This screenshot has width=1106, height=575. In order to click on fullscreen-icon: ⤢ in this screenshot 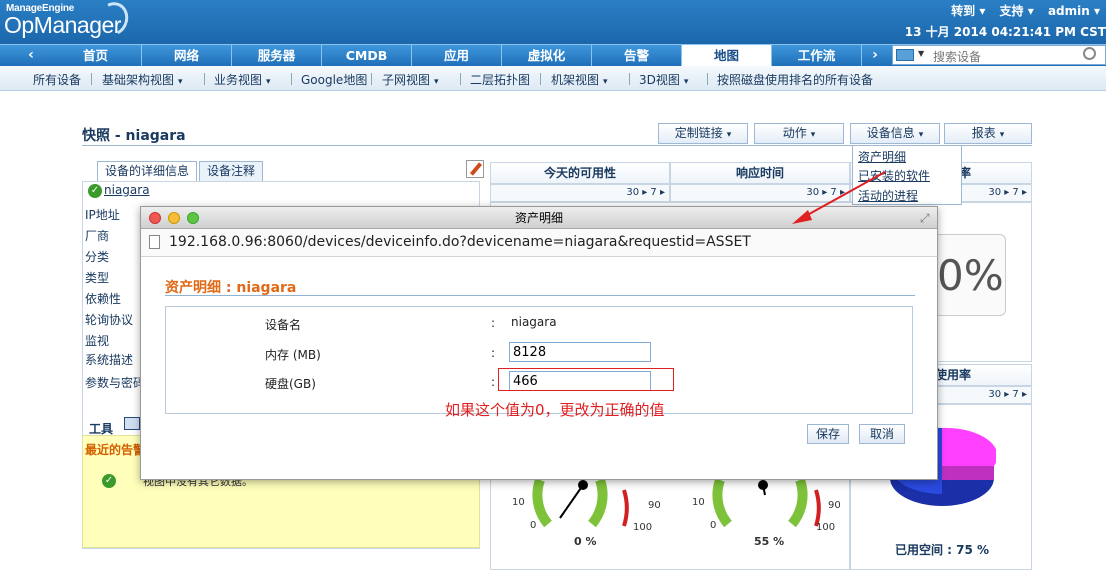, I will do `click(925, 218)`.